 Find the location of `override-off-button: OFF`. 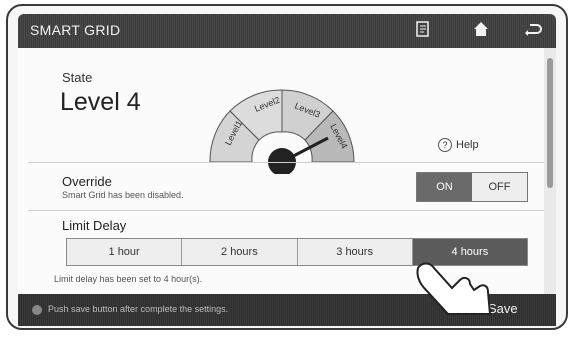

override-off-button: OFF is located at coordinates (499, 187).